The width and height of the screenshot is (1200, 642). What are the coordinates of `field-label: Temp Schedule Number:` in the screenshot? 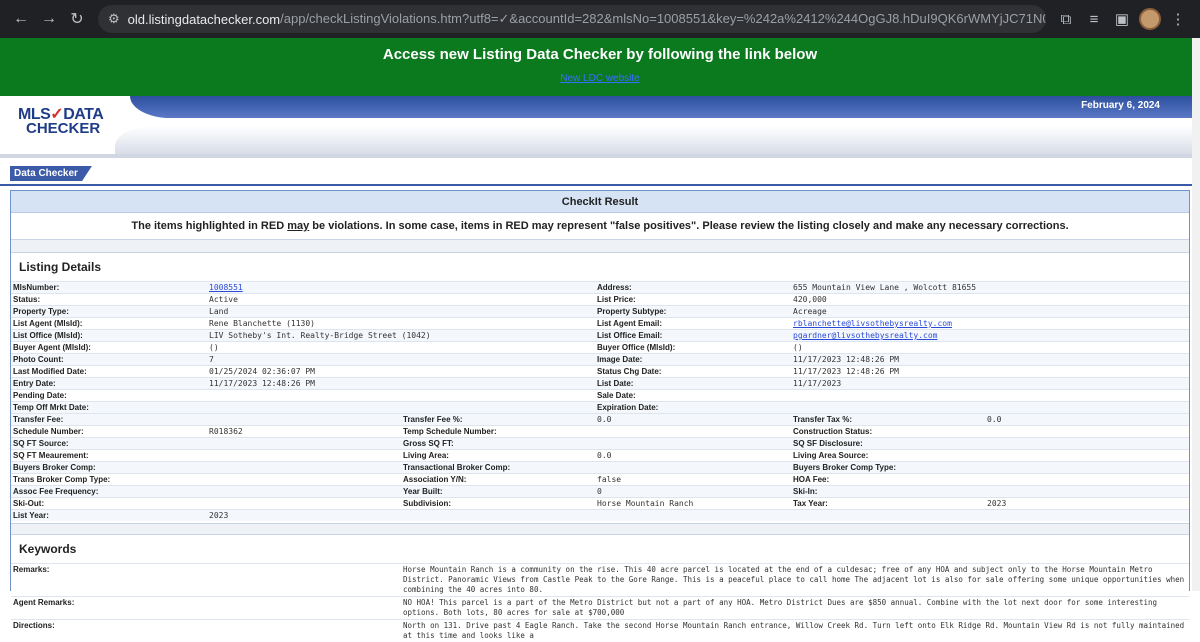 It's located at (498, 432).